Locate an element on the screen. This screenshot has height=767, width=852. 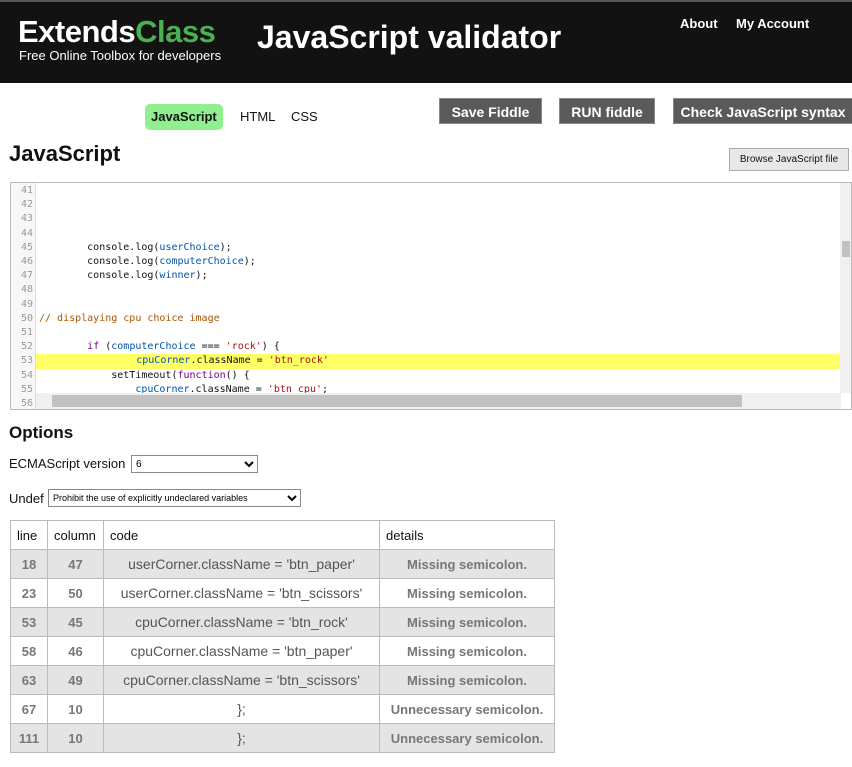
code-text: console.log(computerChoice); is located at coordinates (147, 261).